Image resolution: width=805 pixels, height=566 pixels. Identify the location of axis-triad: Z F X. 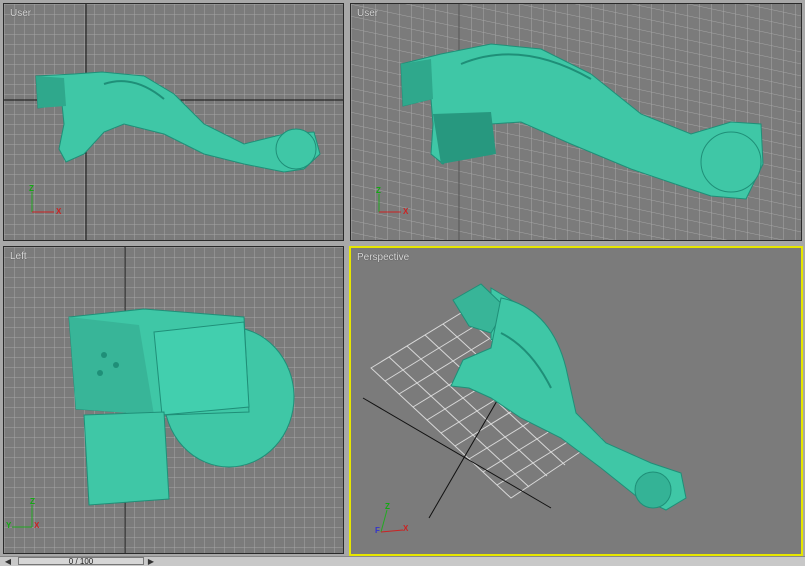
(393, 520).